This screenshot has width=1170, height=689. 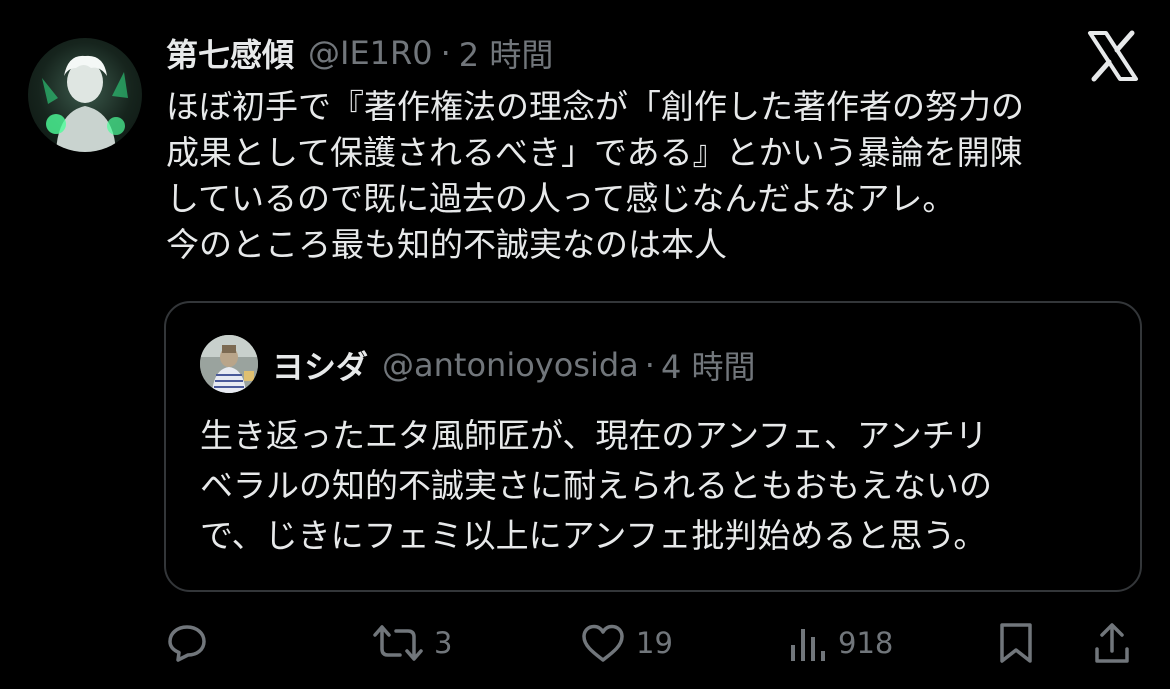 I want to click on author-display-name: 第七感傾, so click(x=230, y=53).